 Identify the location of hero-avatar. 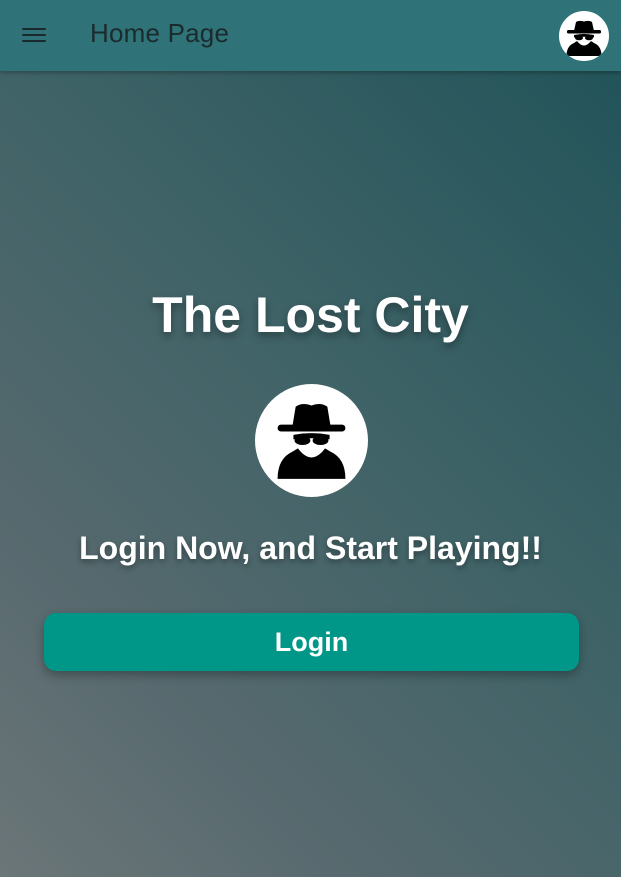
(311, 440).